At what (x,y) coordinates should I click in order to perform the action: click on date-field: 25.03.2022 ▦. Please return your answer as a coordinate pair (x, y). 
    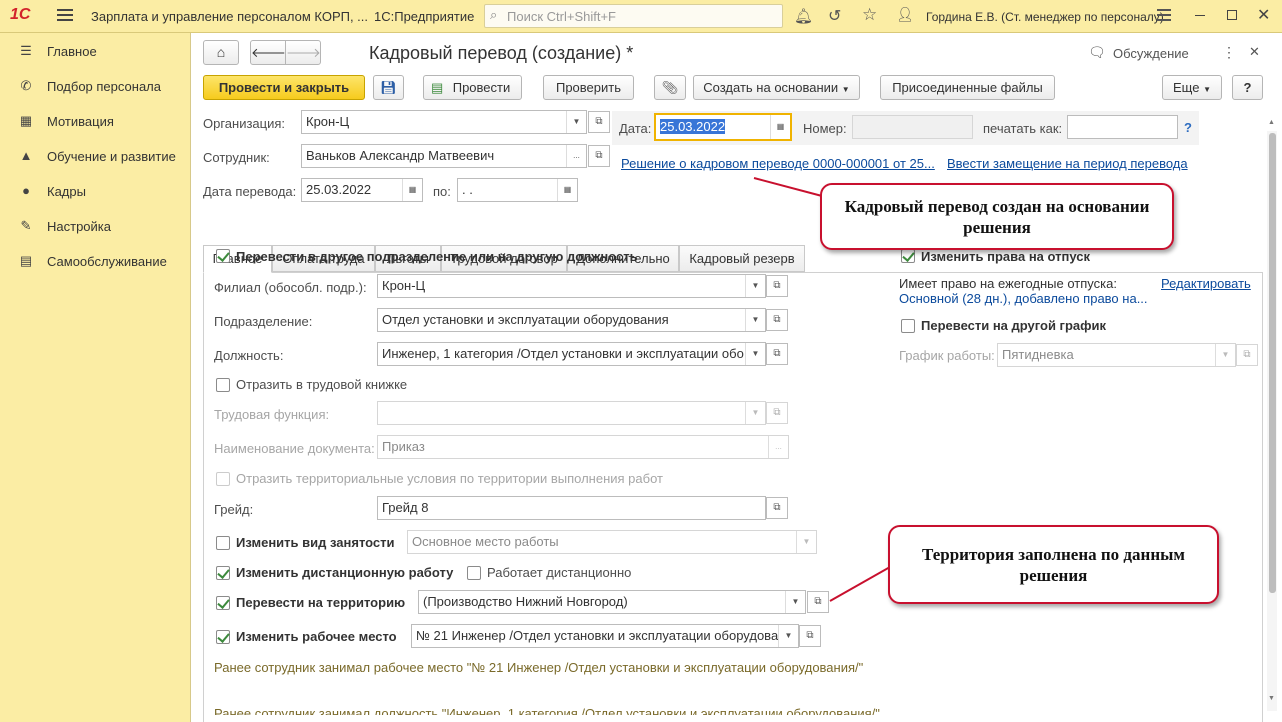
    Looking at the image, I should click on (723, 127).